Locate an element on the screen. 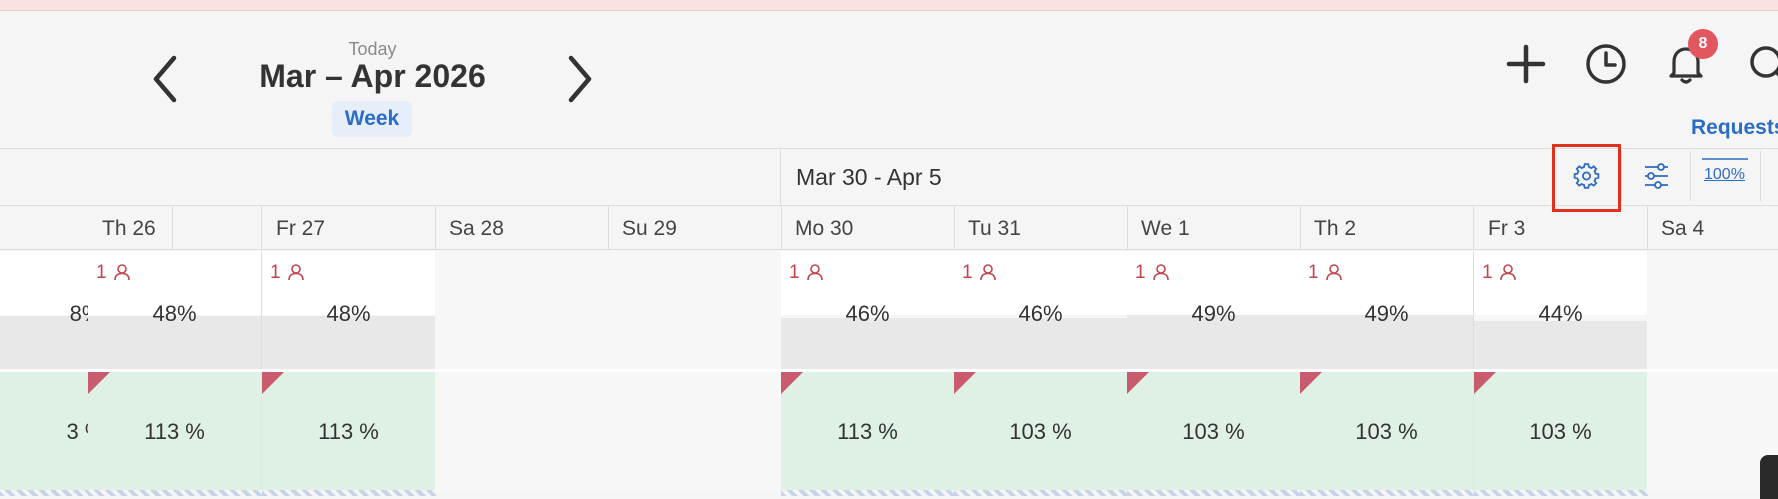 The width and height of the screenshot is (1778, 499). occupancy-percent: 44% is located at coordinates (1560, 313).